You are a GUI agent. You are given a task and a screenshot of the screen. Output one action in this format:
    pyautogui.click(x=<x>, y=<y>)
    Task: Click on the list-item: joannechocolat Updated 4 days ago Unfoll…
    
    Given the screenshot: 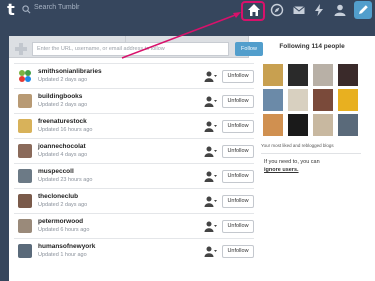 What is the action you would take?
    pyautogui.click(x=134, y=150)
    